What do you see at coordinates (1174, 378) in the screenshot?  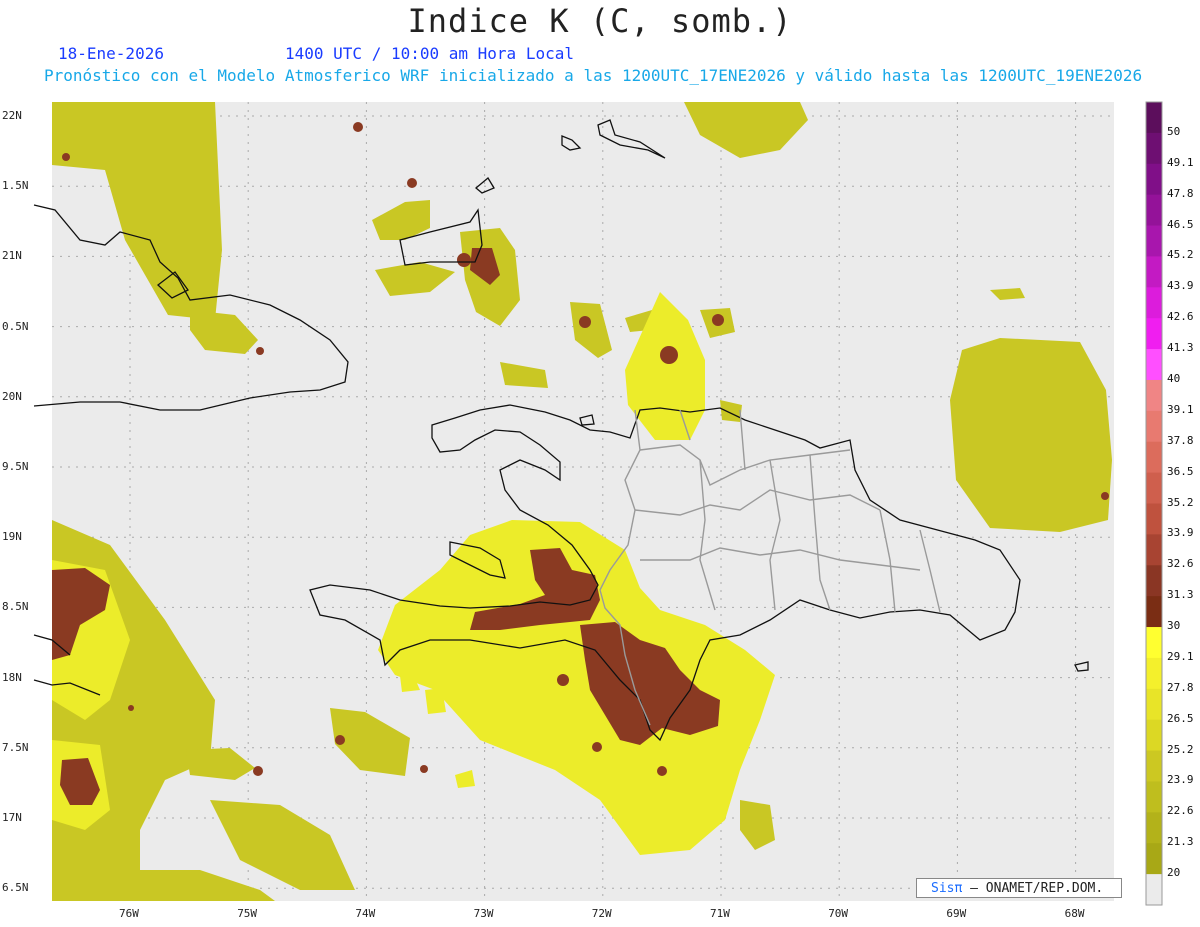 I see `colorbar-label: 40` at bounding box center [1174, 378].